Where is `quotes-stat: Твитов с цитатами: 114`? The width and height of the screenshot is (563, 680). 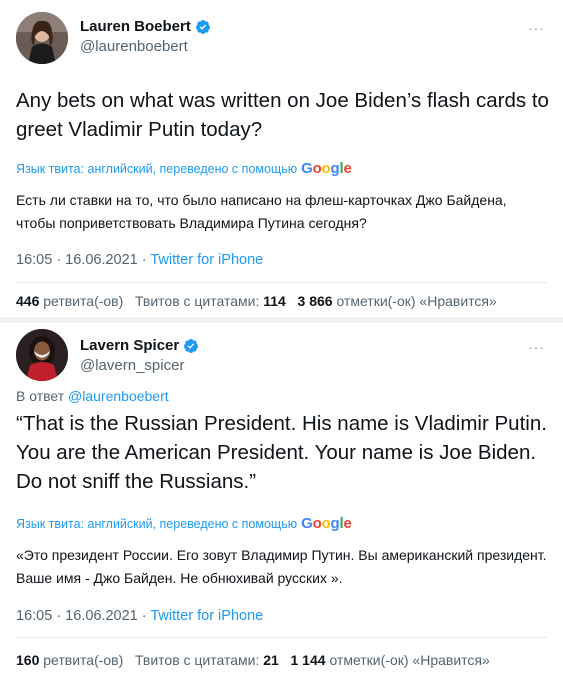 quotes-stat: Твитов с цитатами: 114 is located at coordinates (210, 301).